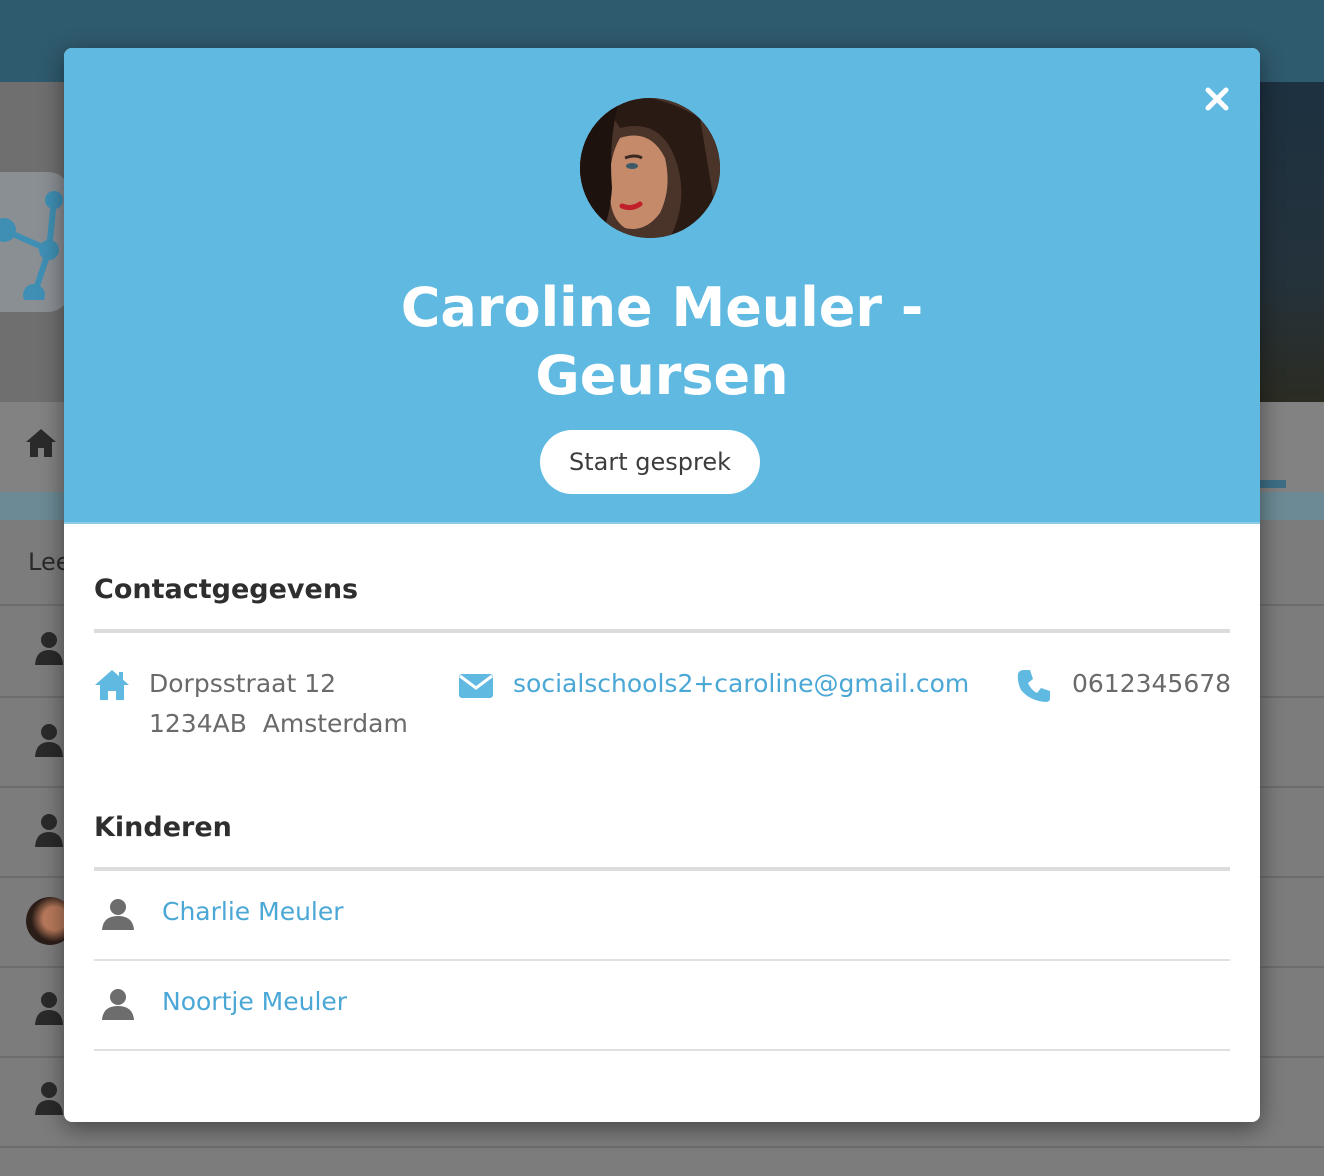  I want to click on address-line2: 1234AB Amsterdam, so click(278, 723).